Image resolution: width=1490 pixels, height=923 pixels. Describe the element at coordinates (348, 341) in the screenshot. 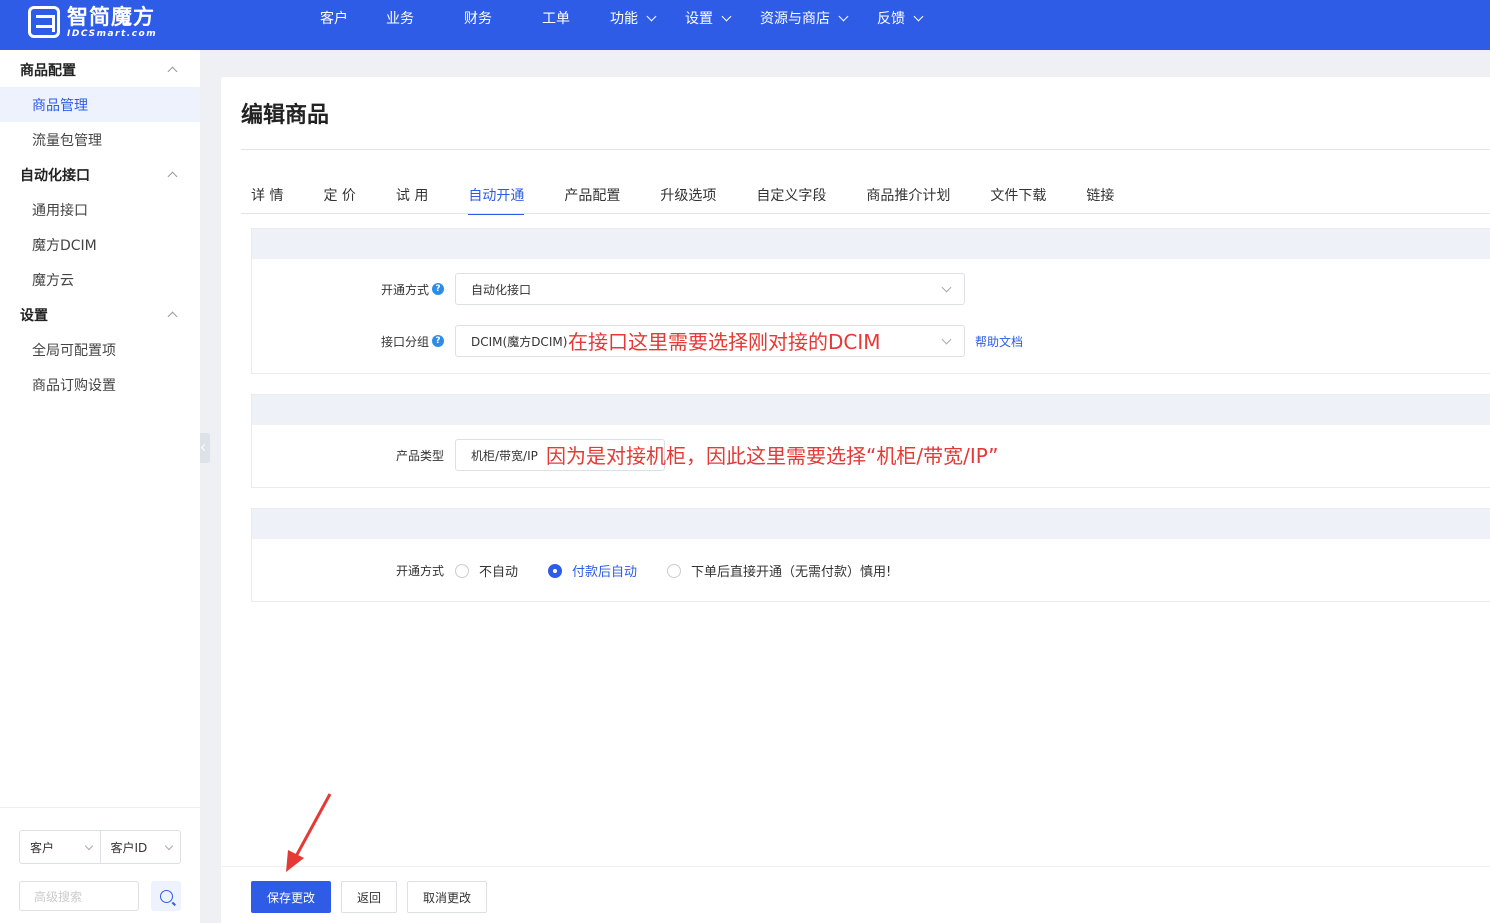

I see `interface-group-label: 接口分组?` at that location.